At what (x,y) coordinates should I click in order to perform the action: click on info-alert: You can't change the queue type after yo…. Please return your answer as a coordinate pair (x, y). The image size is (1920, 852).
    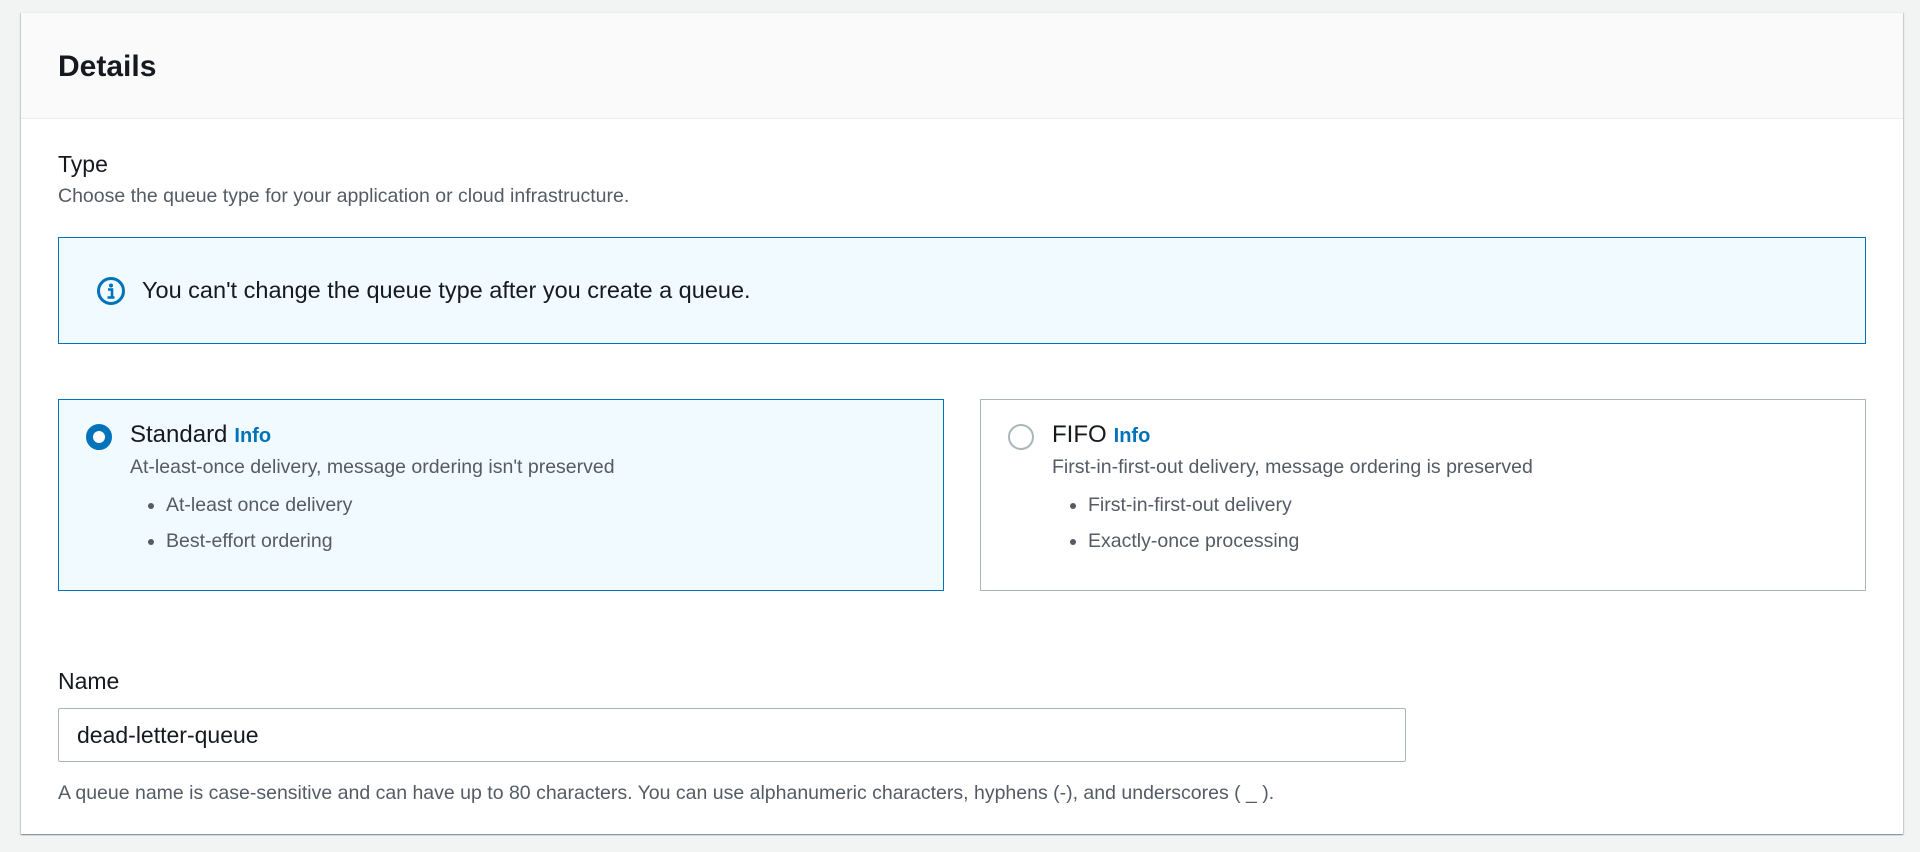
    Looking at the image, I should click on (962, 290).